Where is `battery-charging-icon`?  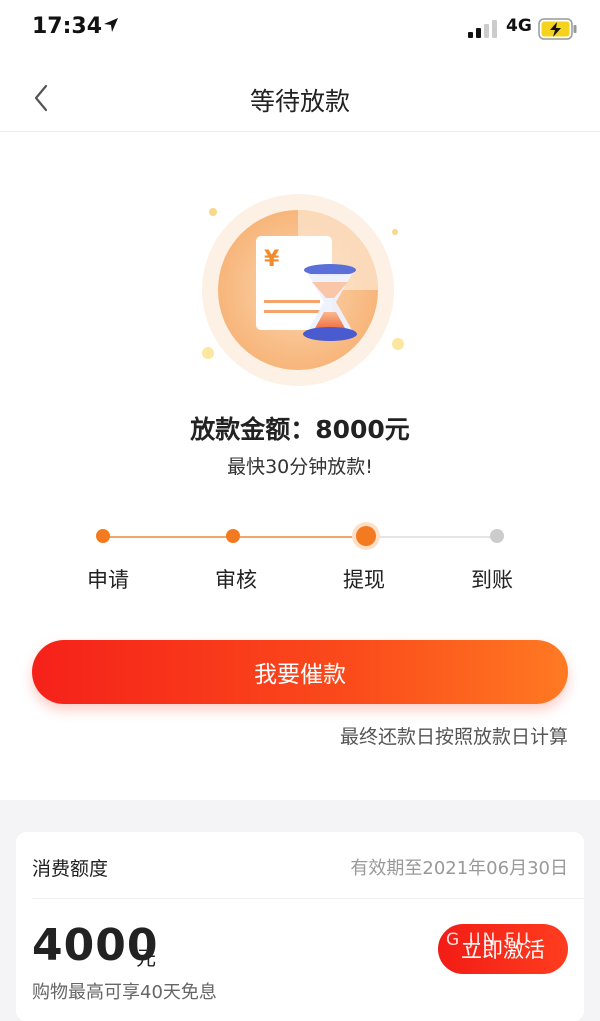
battery-charging-icon is located at coordinates (557, 29).